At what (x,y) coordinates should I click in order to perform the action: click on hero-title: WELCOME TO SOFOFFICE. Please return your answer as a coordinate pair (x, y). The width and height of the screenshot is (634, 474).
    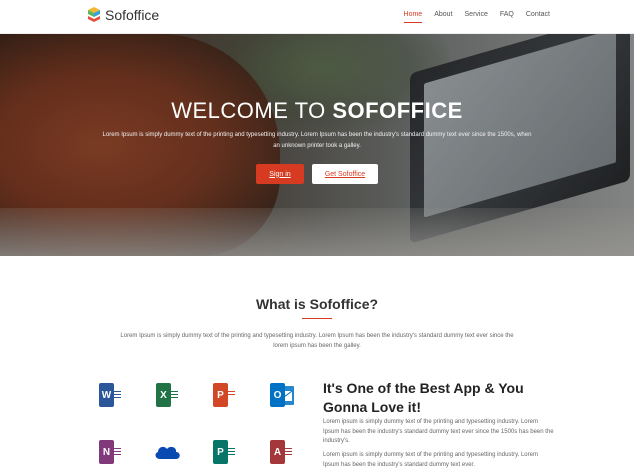
    Looking at the image, I should click on (317, 111).